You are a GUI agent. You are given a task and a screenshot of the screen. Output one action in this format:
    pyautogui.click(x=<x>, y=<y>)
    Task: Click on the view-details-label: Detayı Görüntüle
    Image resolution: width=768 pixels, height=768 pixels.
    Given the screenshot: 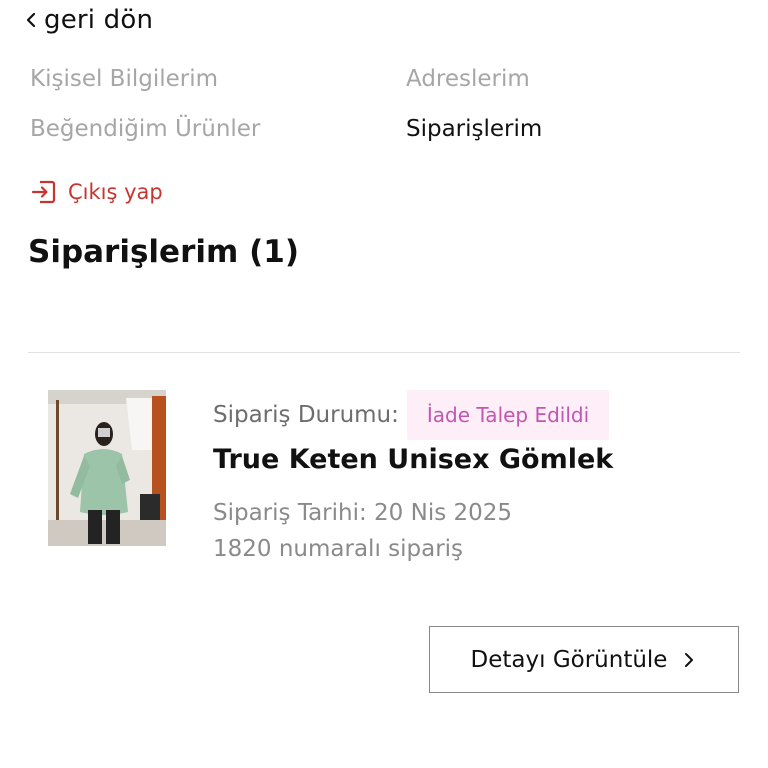 What is the action you would take?
    pyautogui.click(x=569, y=659)
    